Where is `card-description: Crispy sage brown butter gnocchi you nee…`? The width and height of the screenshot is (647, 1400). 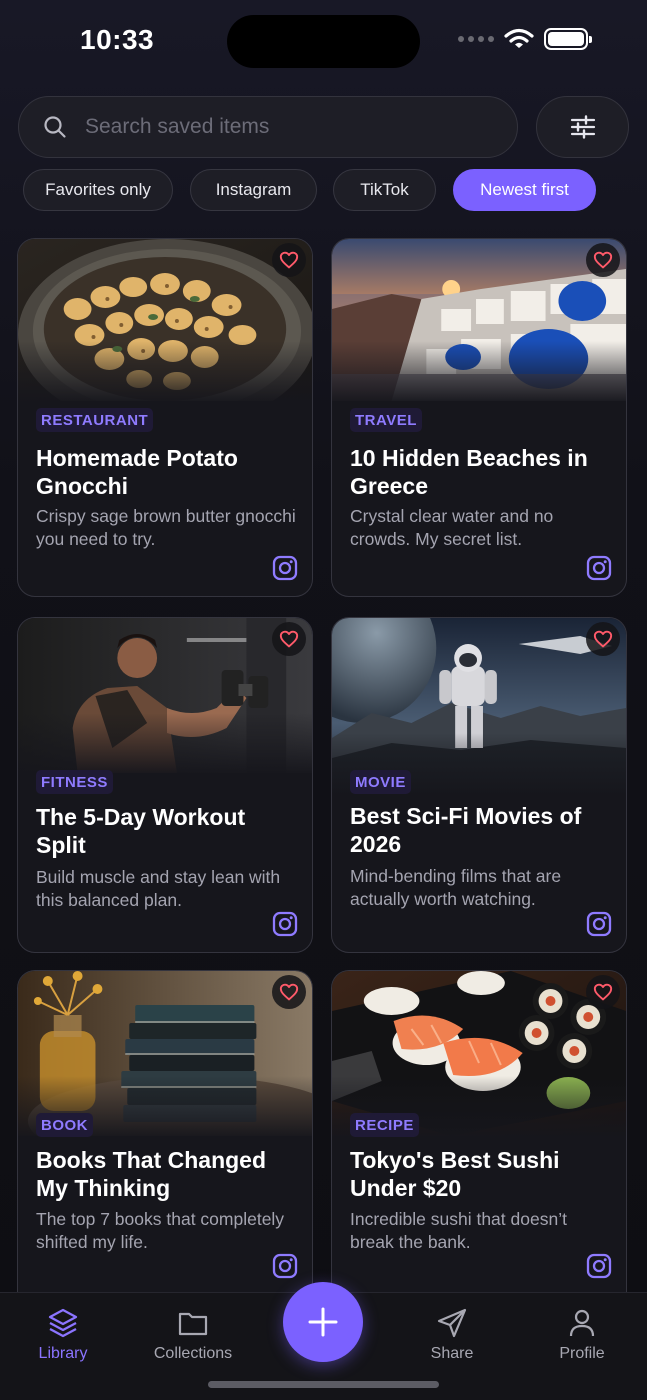 card-description: Crispy sage brown butter gnocchi you nee… is located at coordinates (166, 527).